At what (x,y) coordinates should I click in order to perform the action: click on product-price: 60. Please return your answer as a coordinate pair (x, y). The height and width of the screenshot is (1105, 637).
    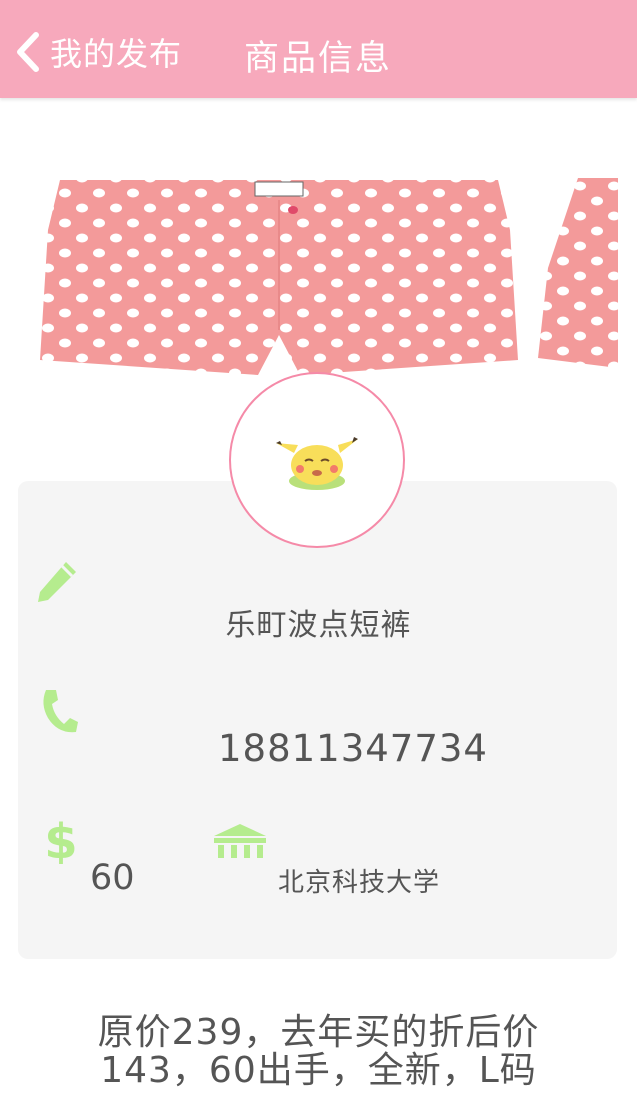
    Looking at the image, I should click on (112, 878).